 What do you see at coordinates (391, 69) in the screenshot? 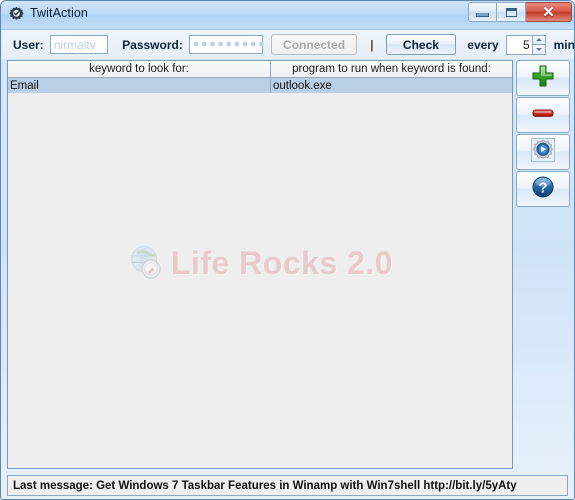
I see `column-header-program: program to run when keyword is found:` at bounding box center [391, 69].